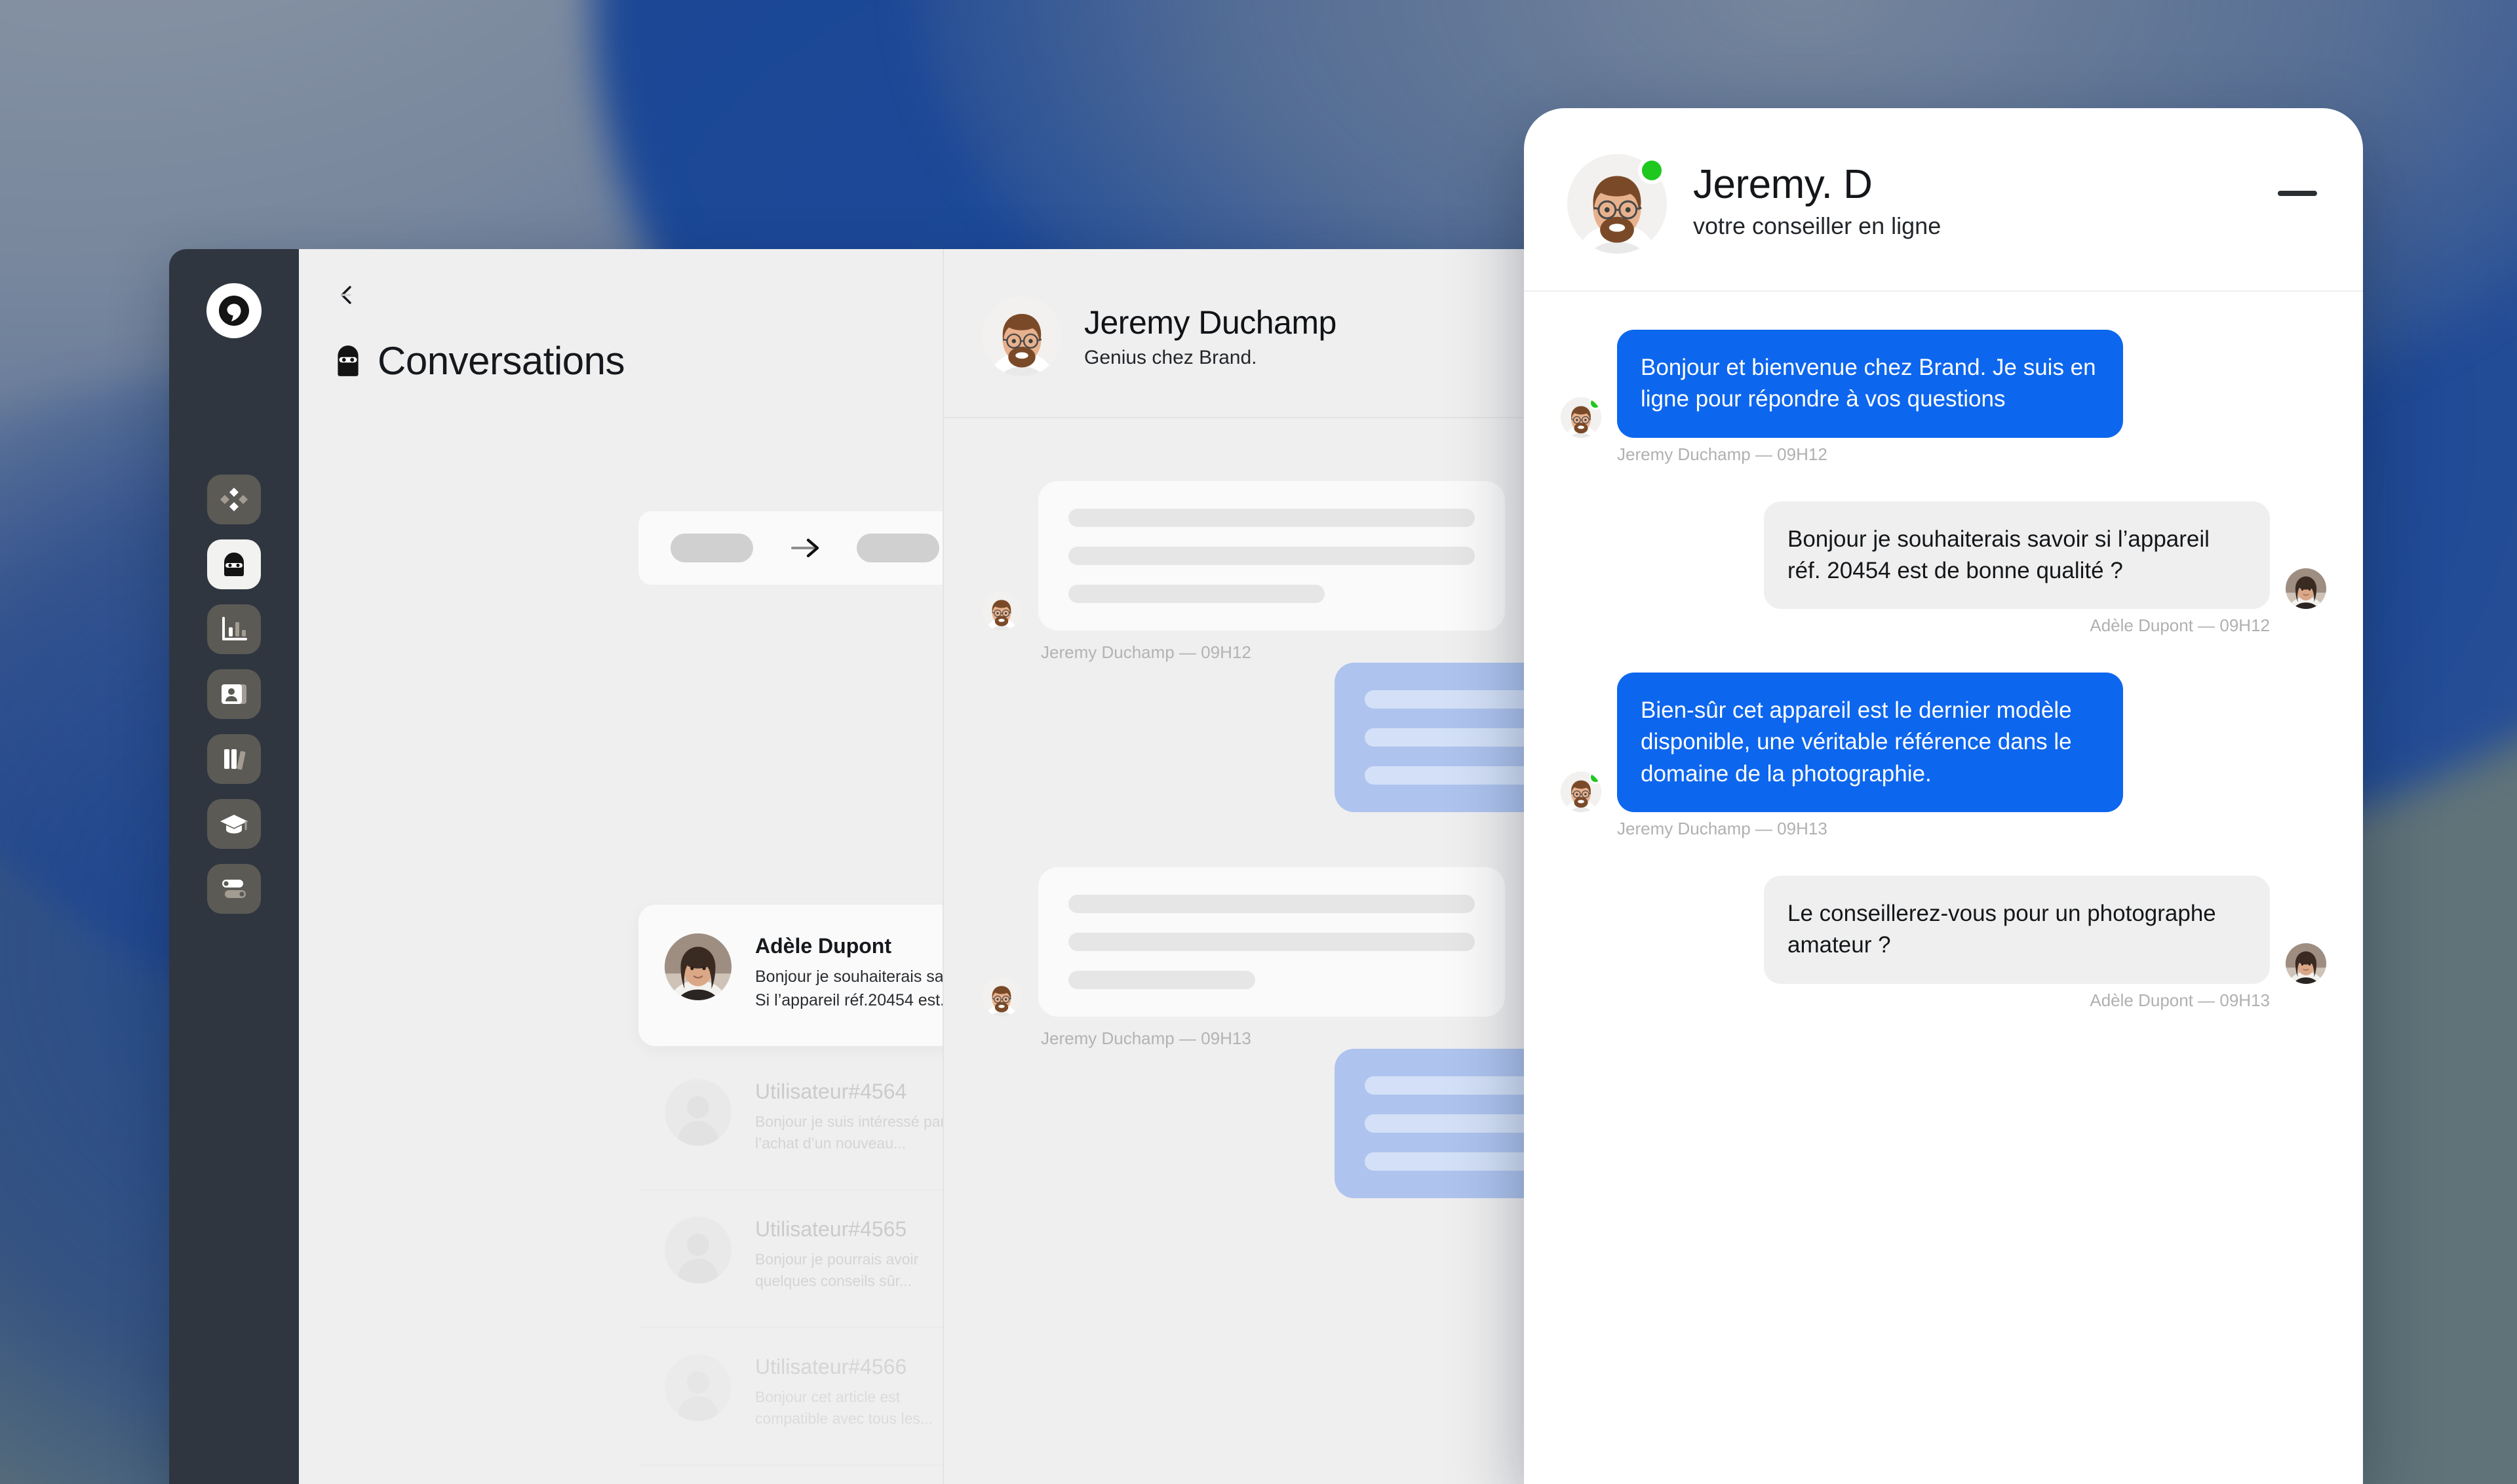 The height and width of the screenshot is (1484, 2517). What do you see at coordinates (1943, 200) in the screenshot?
I see `chat-widget-header: Jeremy. D votre conseiller en ligne` at bounding box center [1943, 200].